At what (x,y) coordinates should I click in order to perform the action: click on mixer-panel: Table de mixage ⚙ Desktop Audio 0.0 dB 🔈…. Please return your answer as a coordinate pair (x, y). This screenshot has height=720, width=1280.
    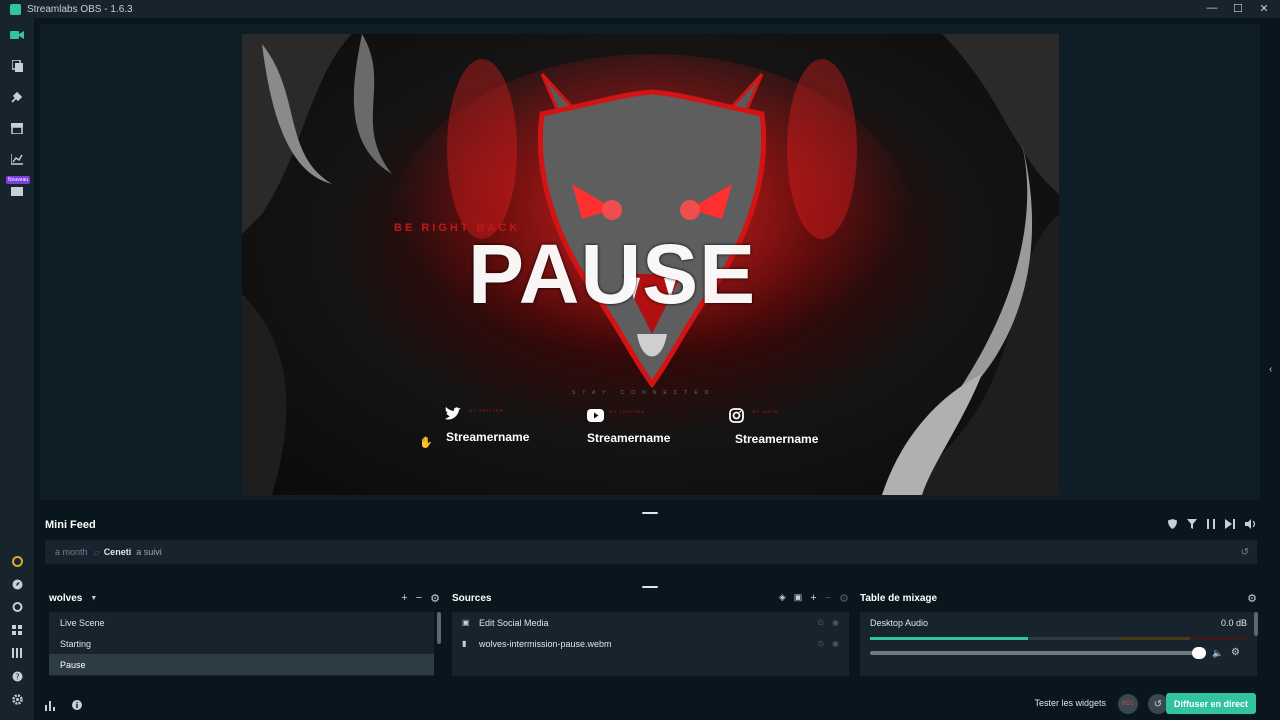
    Looking at the image, I should click on (1057, 633).